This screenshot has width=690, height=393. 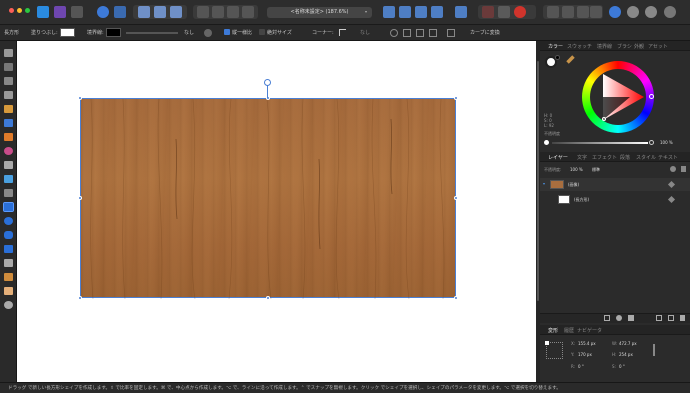 What do you see at coordinates (208, 33) in the screenshot?
I see `stroke-options-icon` at bounding box center [208, 33].